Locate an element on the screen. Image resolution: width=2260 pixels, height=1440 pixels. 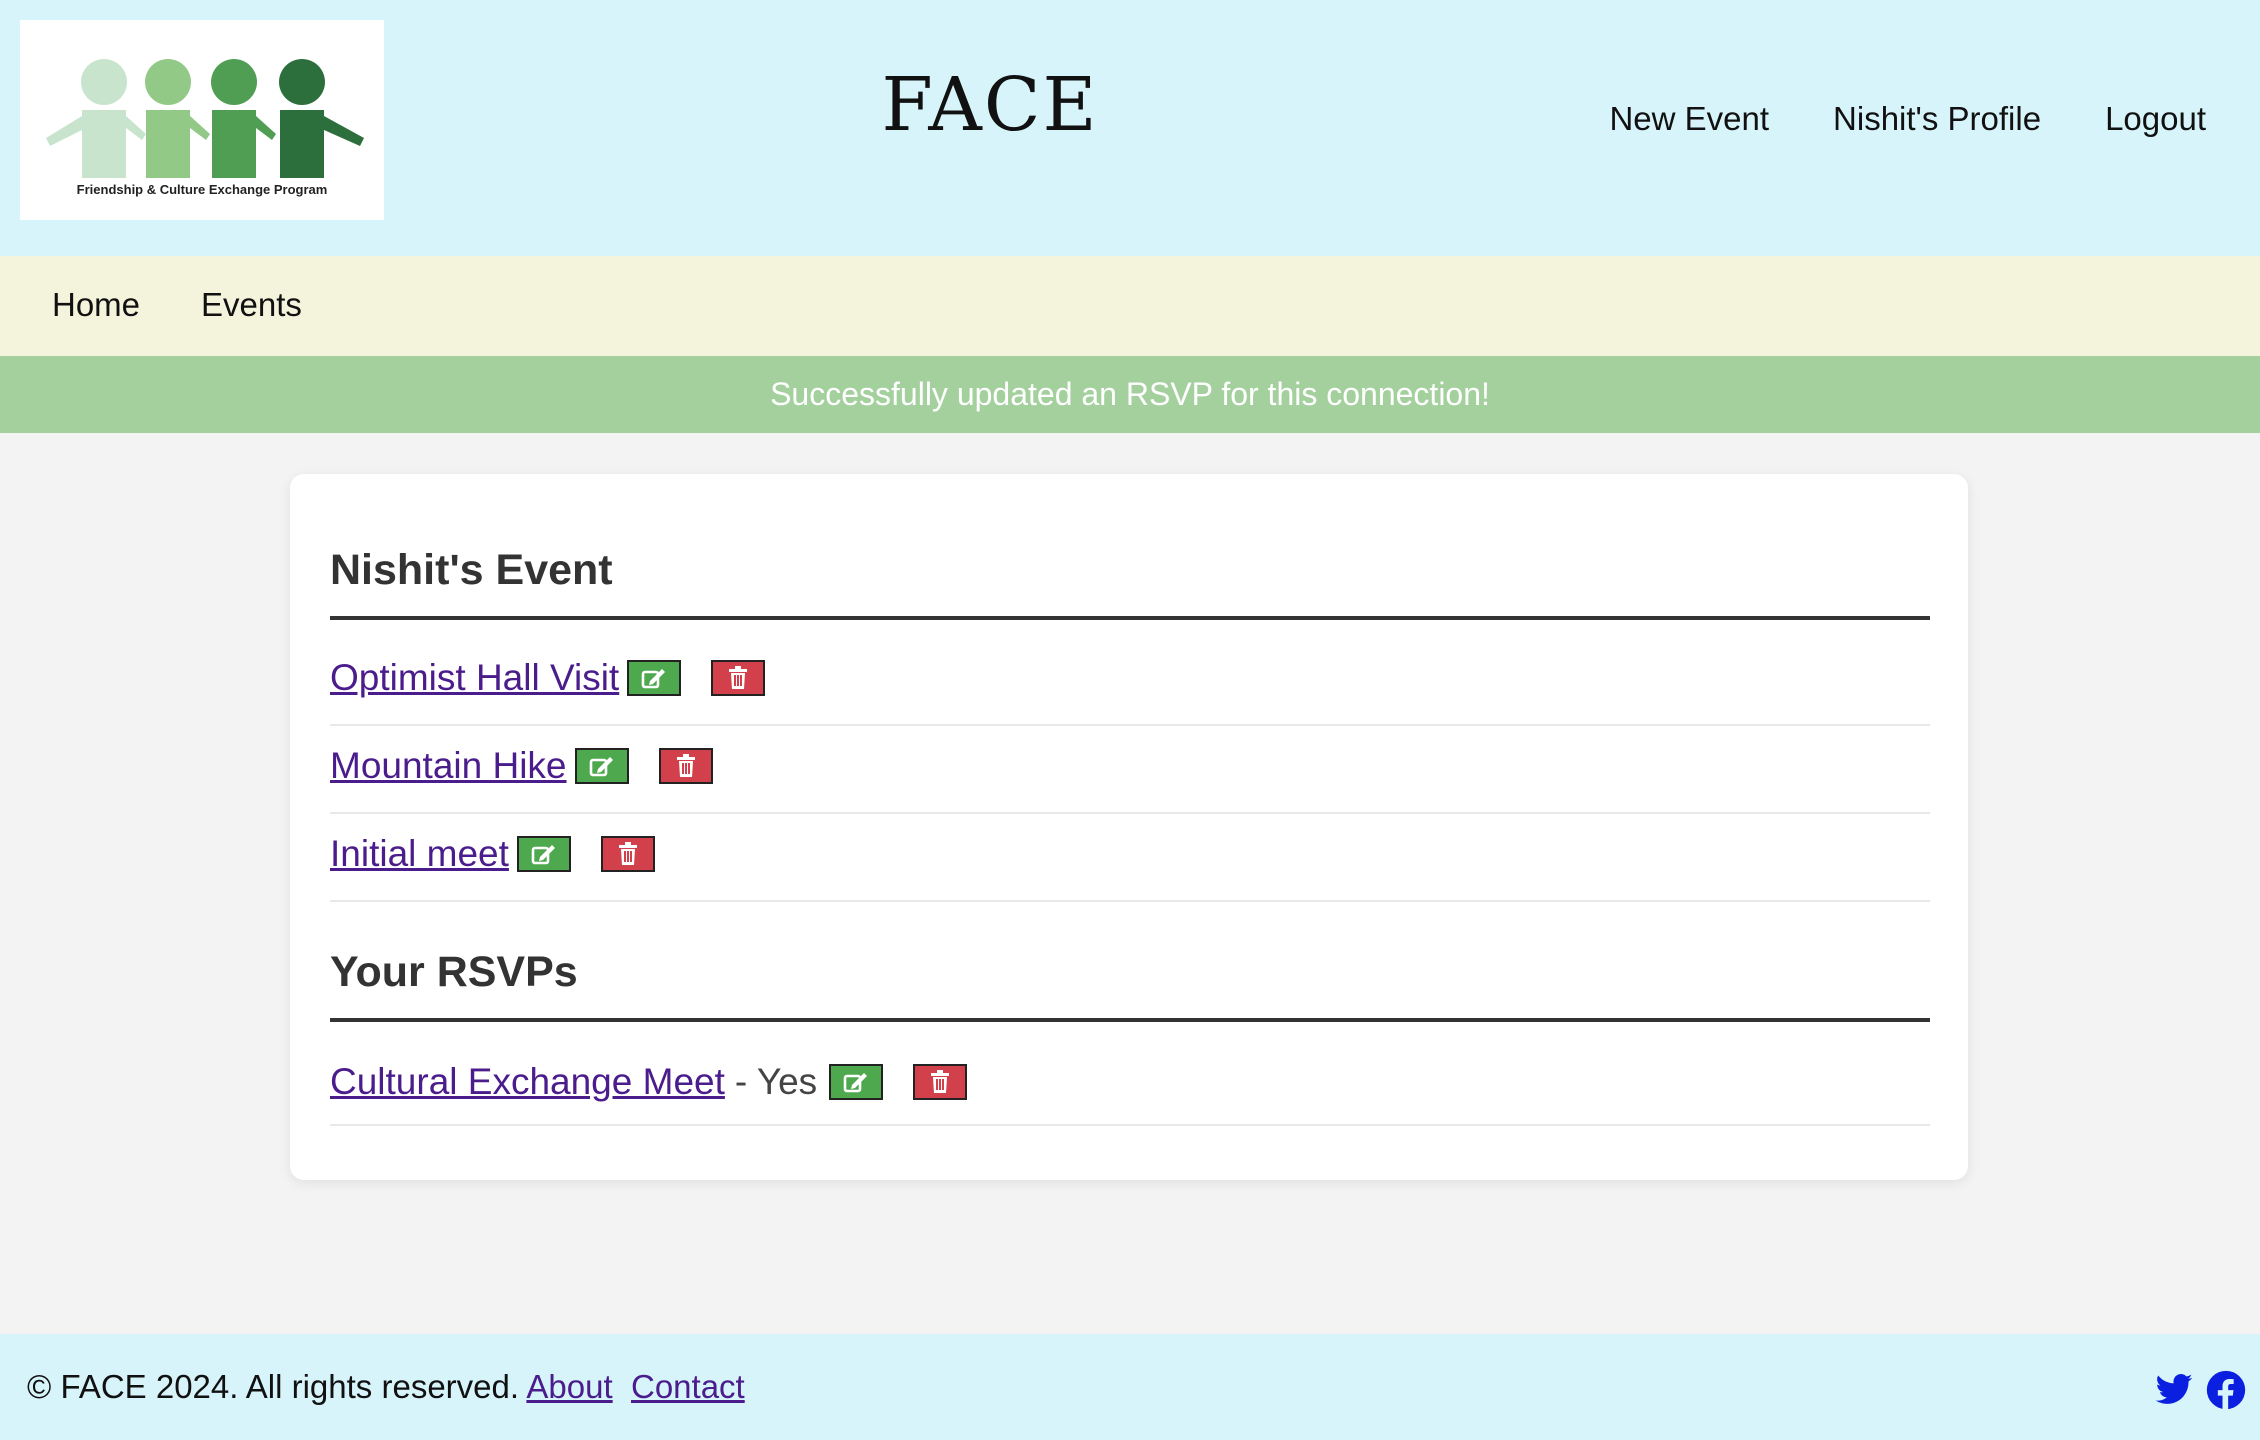
footer-contact-link: Contact is located at coordinates (688, 1386).